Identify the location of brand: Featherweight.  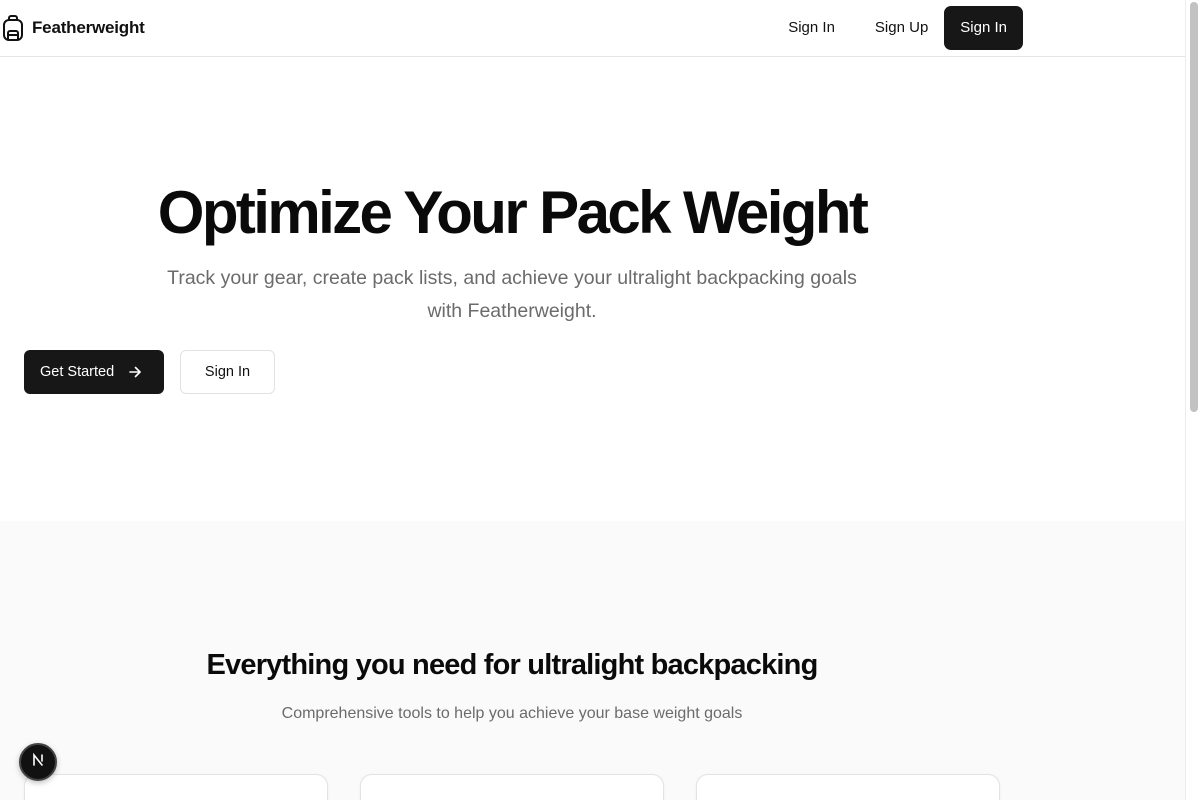
(73, 28).